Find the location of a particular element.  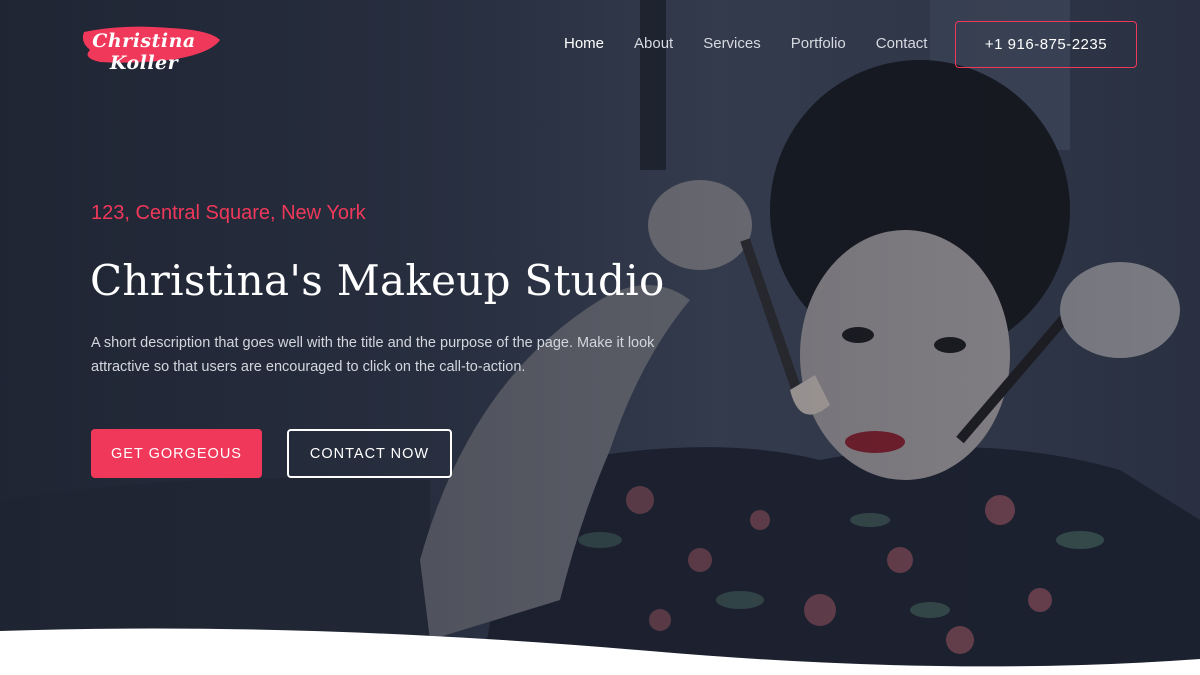

nav-item-home: Home is located at coordinates (584, 43).